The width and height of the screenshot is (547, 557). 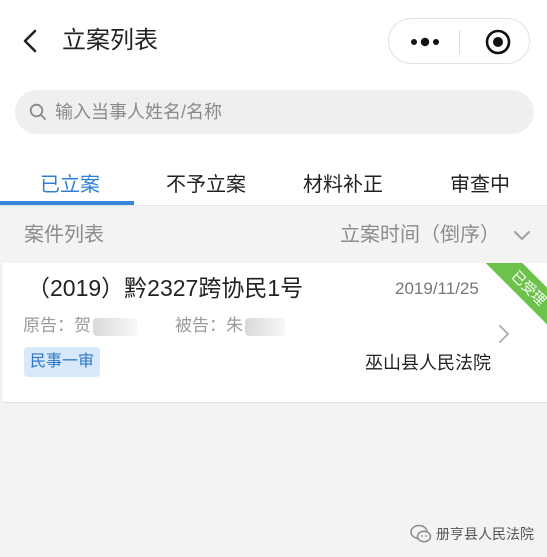 What do you see at coordinates (209, 325) in the screenshot?
I see `defendant-label: 被告：朱` at bounding box center [209, 325].